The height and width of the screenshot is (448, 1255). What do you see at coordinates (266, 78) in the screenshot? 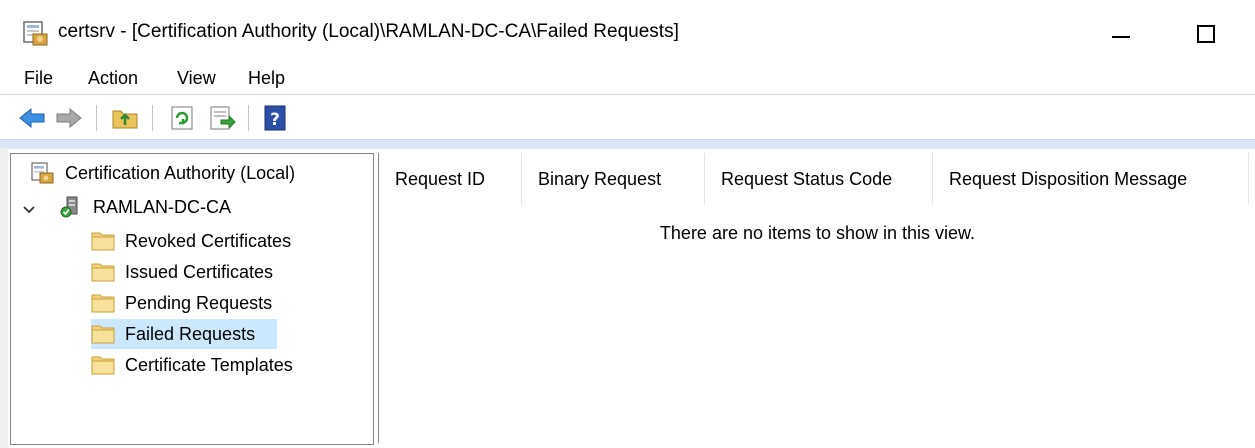
I see `menu-help: Help` at bounding box center [266, 78].